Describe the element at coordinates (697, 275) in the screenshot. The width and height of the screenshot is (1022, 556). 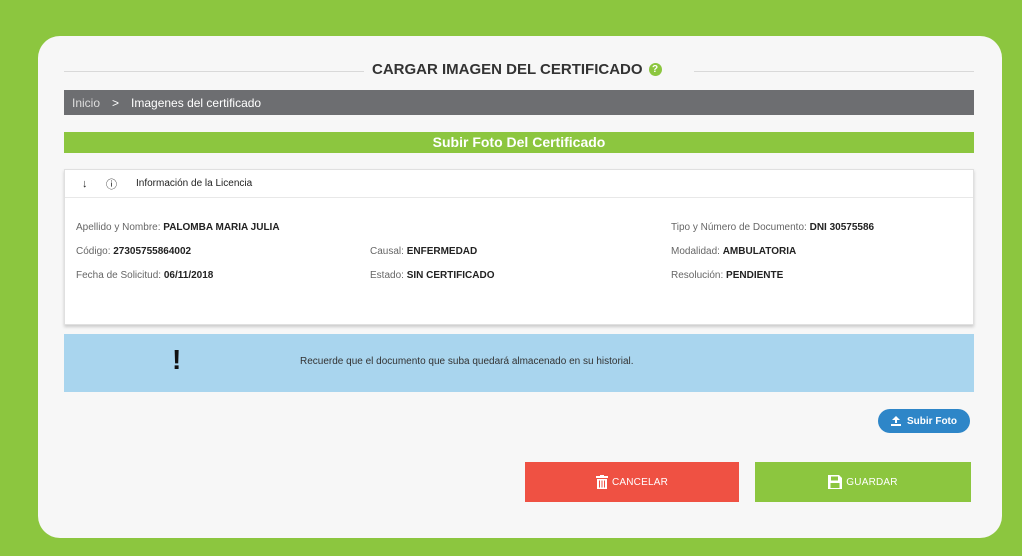
I see `field-label: Resolución:` at that location.